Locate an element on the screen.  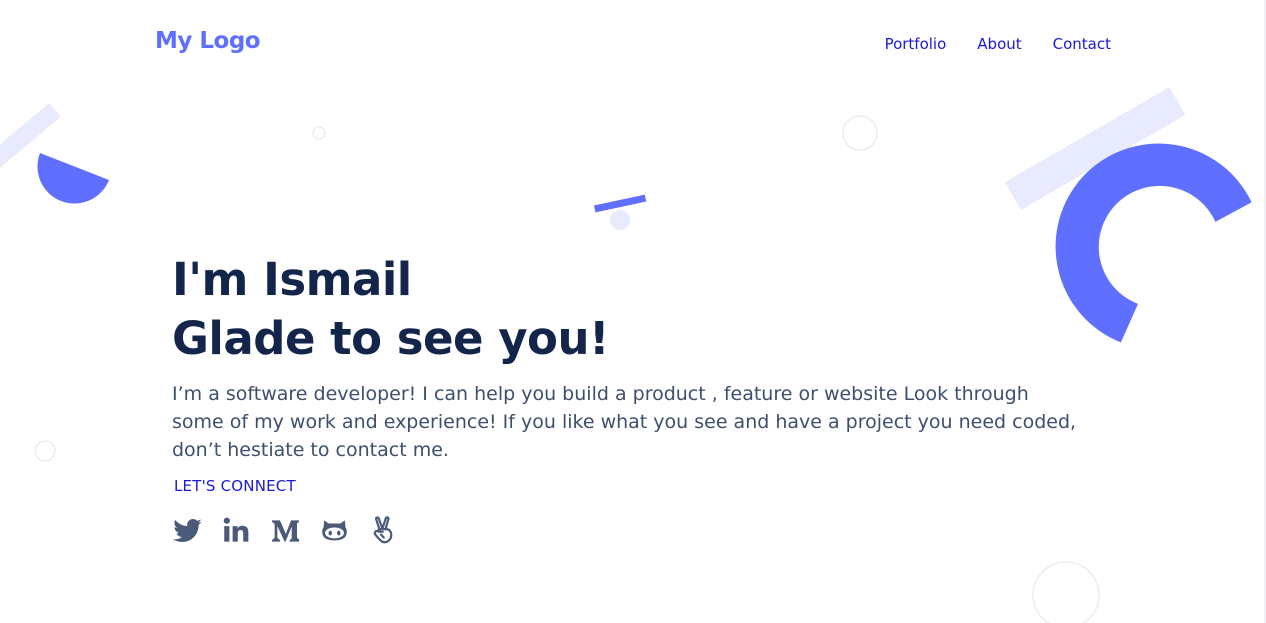
deco-accent-bar-middle is located at coordinates (620, 203).